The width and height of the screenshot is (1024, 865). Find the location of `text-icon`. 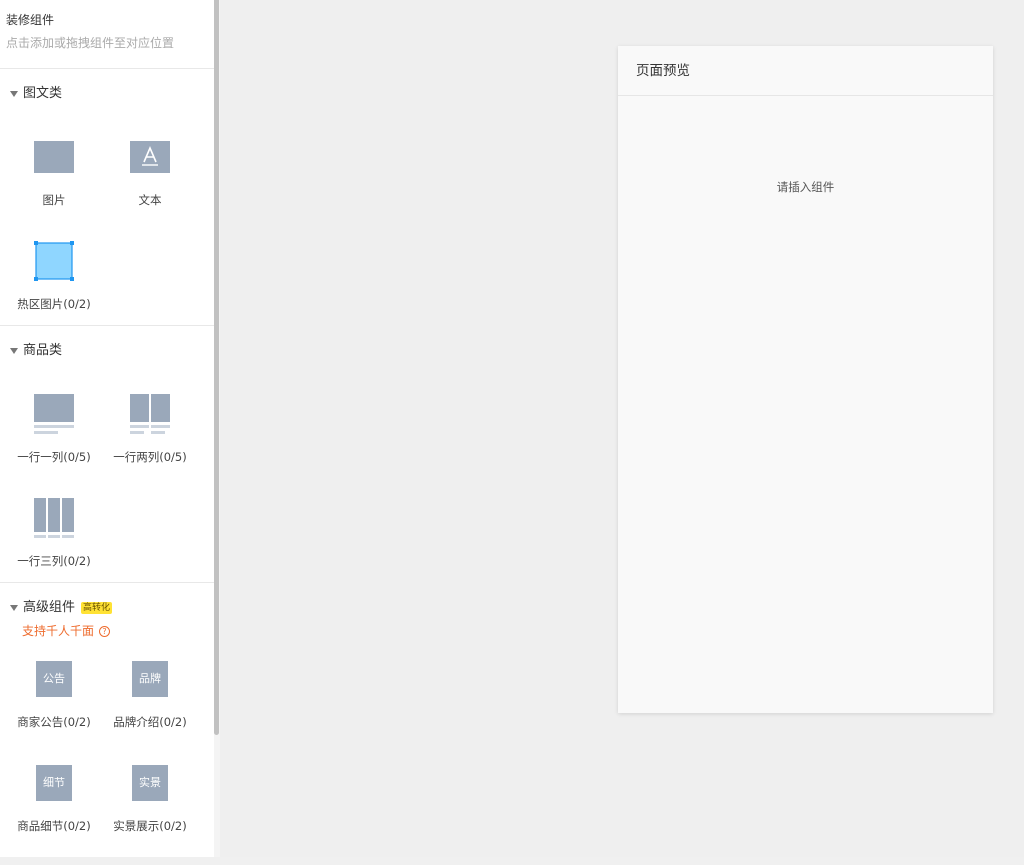

text-icon is located at coordinates (150, 159).